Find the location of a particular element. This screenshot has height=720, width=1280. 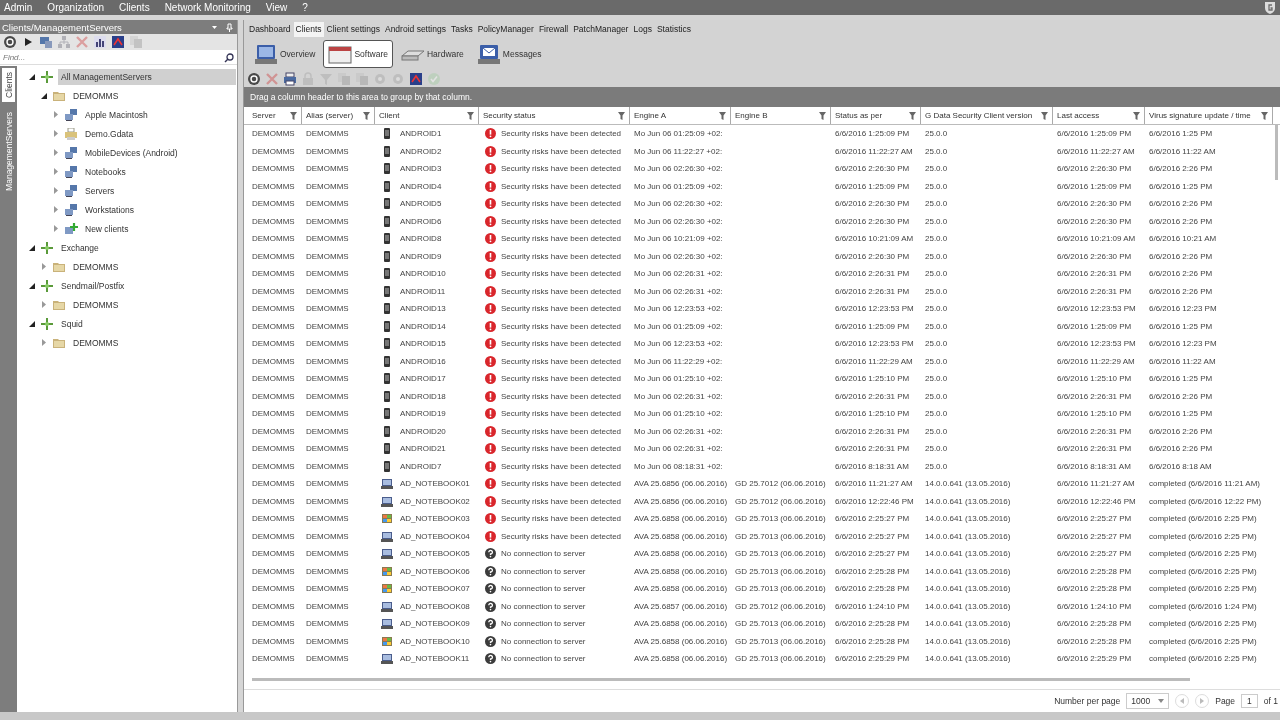

tab: Client settings is located at coordinates (353, 29).